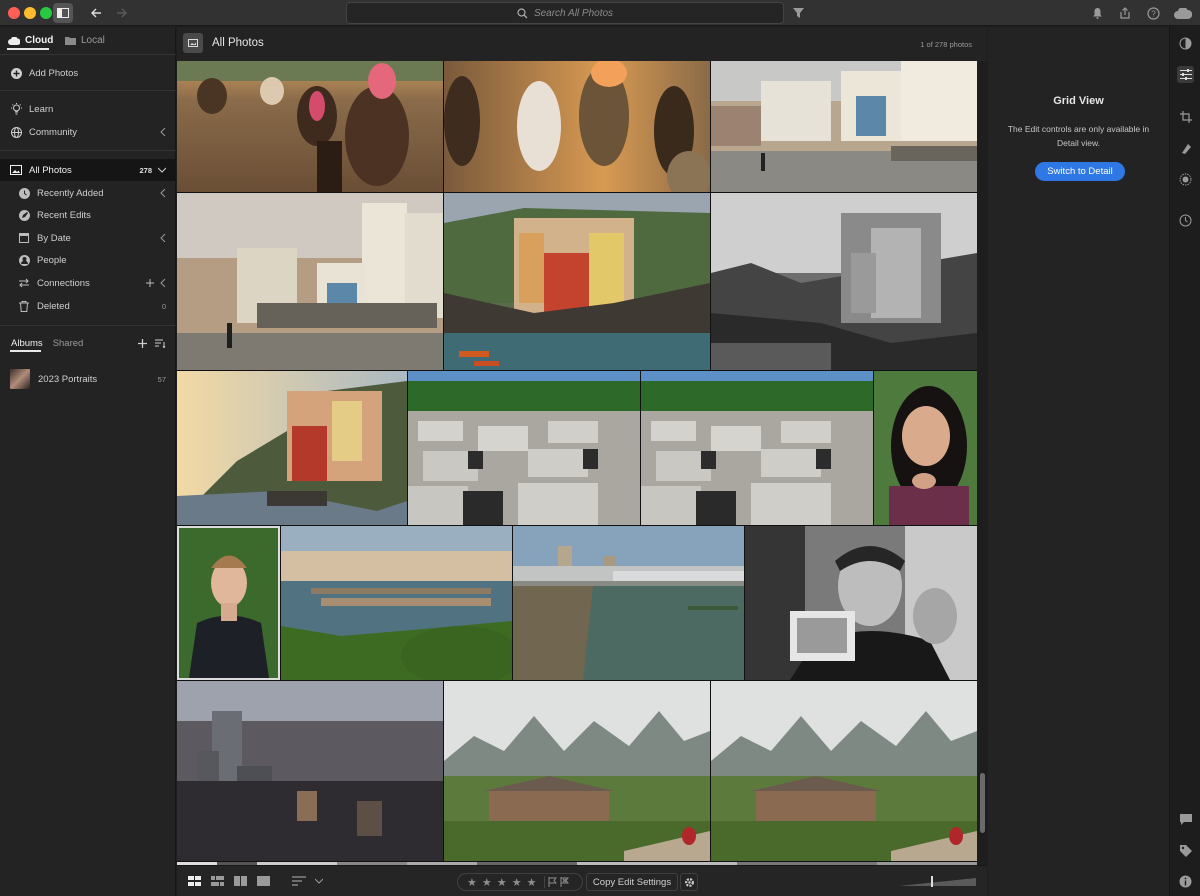 The image size is (1200, 896). What do you see at coordinates (1185, 116) in the screenshot?
I see `crop-icon` at bounding box center [1185, 116].